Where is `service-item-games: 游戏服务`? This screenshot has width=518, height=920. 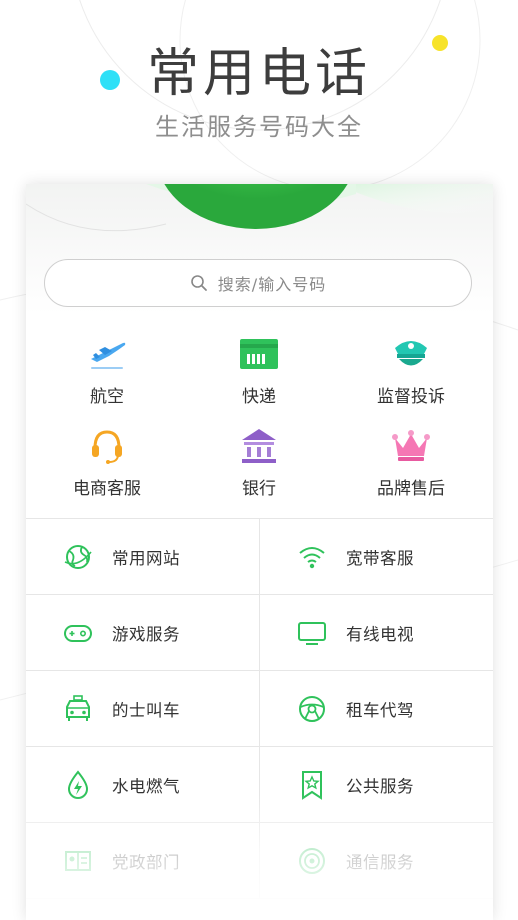
service-item-games: 游戏服务 is located at coordinates (143, 632).